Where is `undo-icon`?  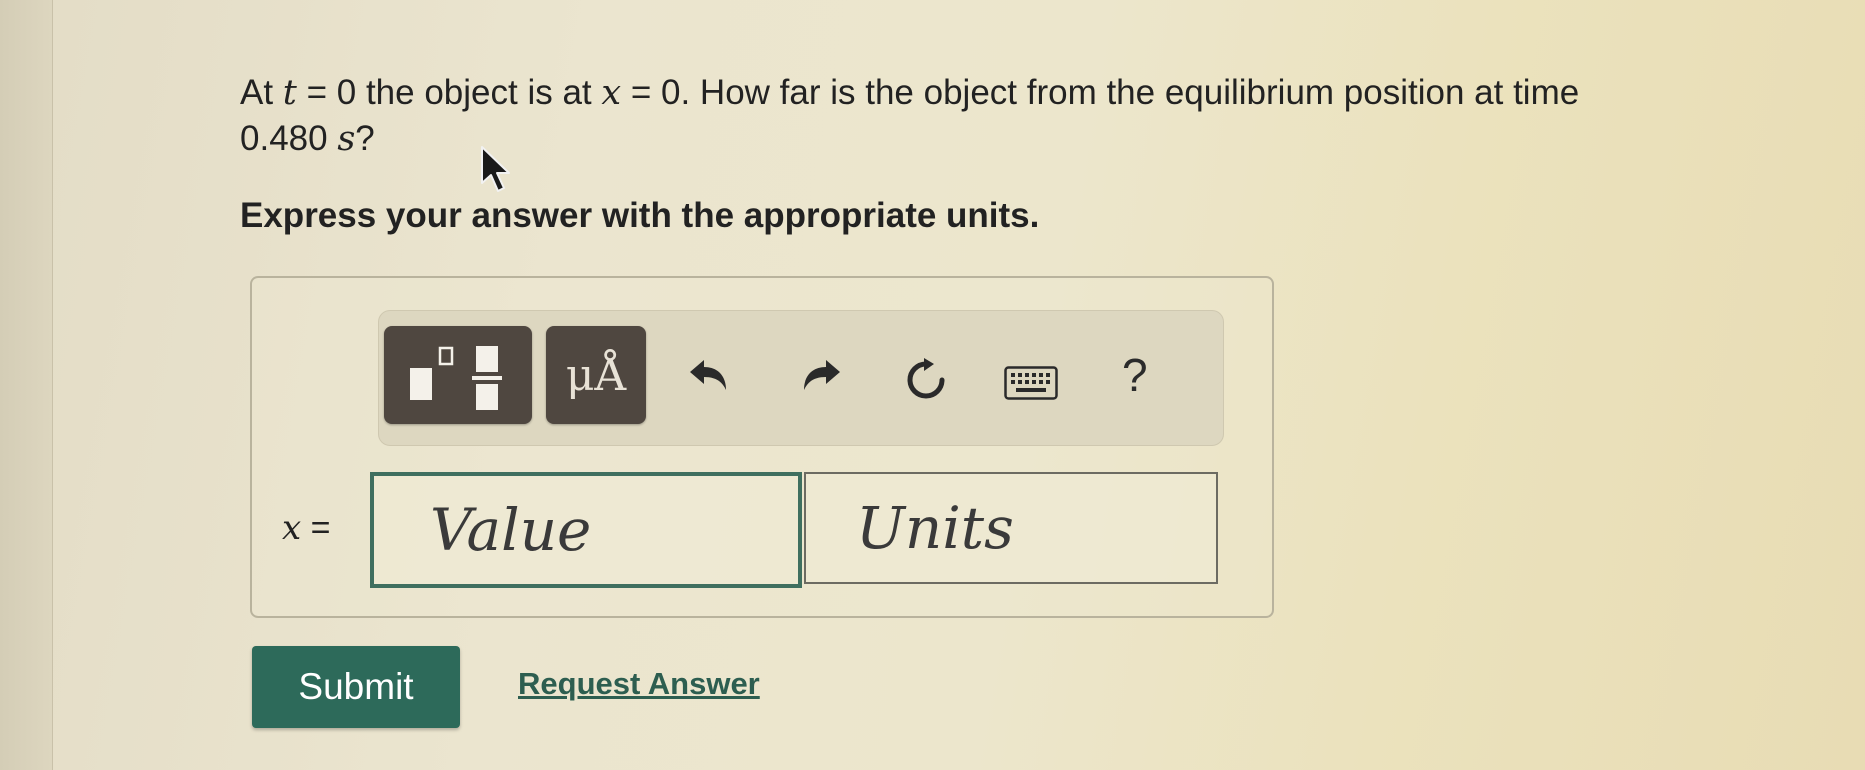
undo-icon is located at coordinates (708, 376).